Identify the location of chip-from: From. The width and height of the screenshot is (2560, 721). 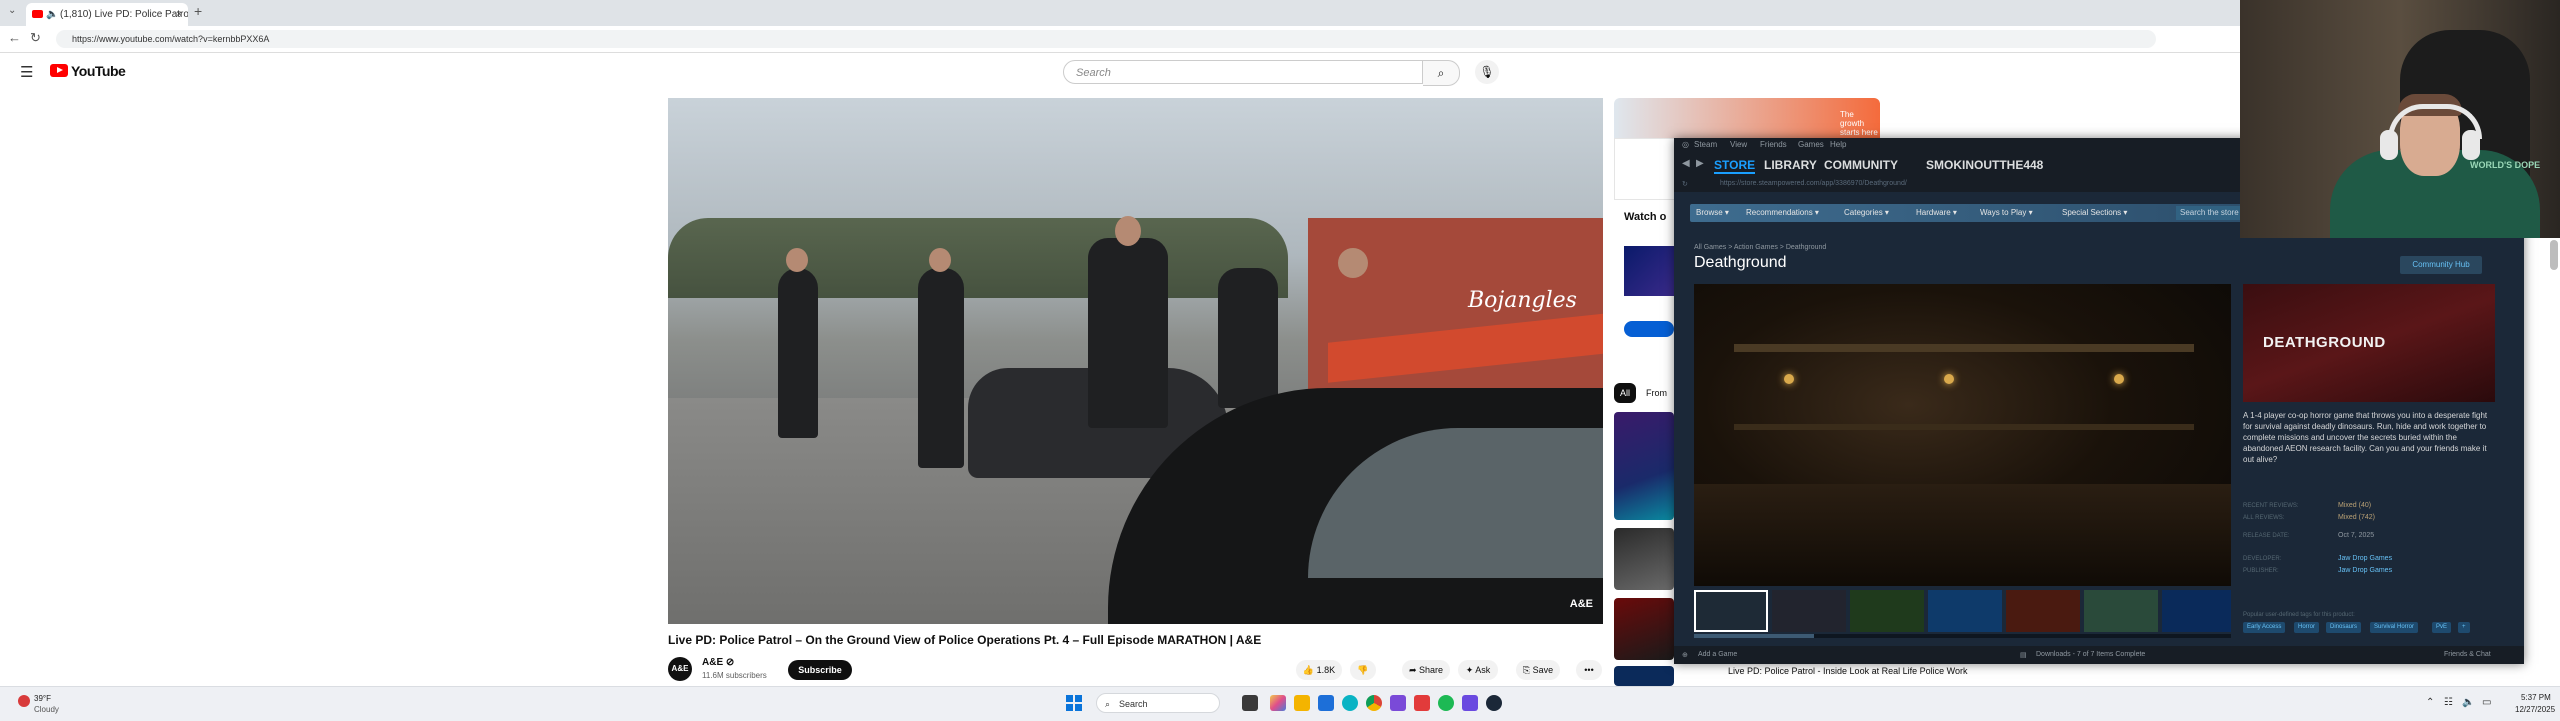
(1656, 393).